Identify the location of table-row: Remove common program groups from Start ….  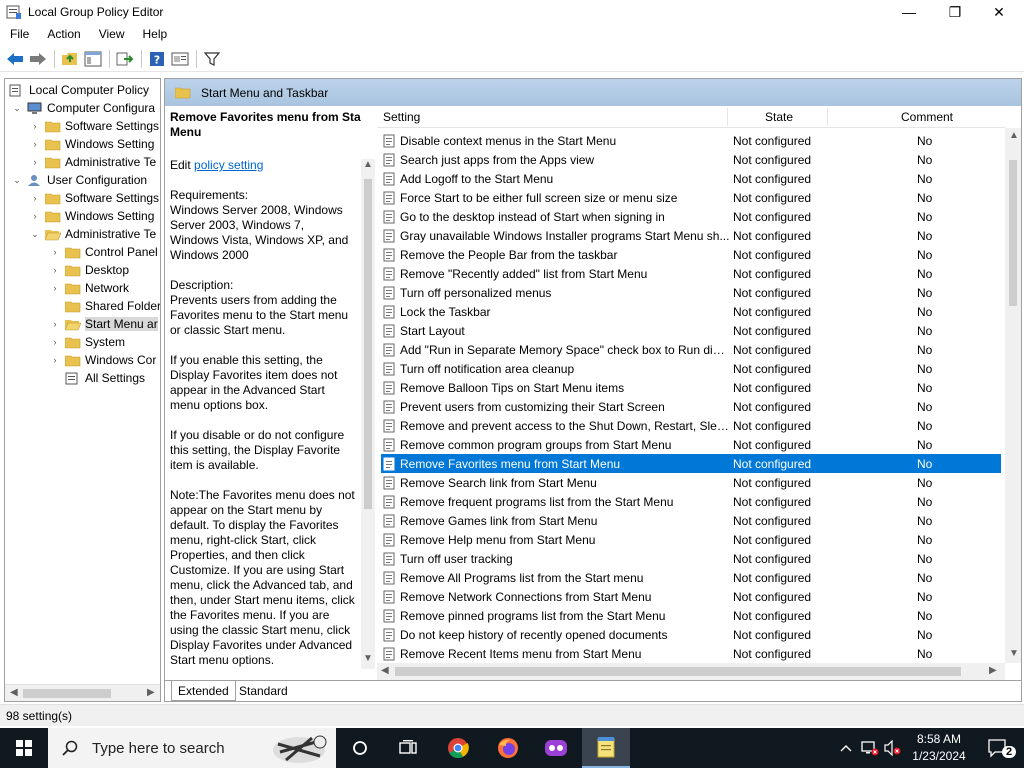
(691, 444).